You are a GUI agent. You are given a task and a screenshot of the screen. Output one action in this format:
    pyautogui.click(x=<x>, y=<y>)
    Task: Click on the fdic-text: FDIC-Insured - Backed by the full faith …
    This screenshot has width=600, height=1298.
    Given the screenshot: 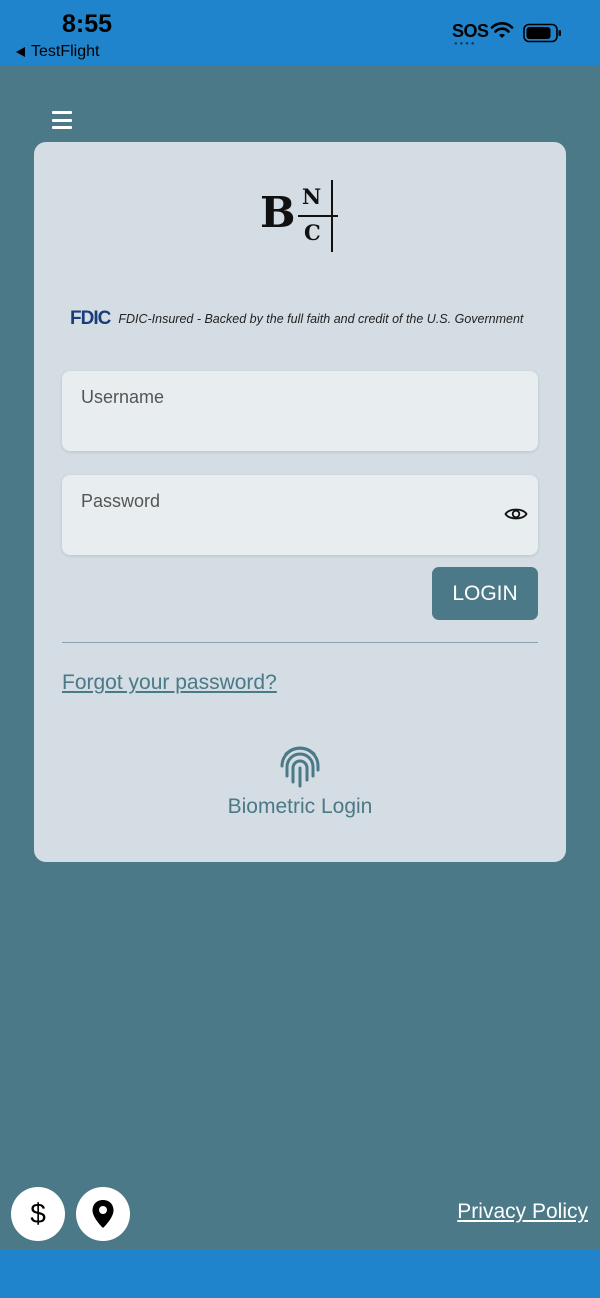 What is the action you would take?
    pyautogui.click(x=321, y=319)
    